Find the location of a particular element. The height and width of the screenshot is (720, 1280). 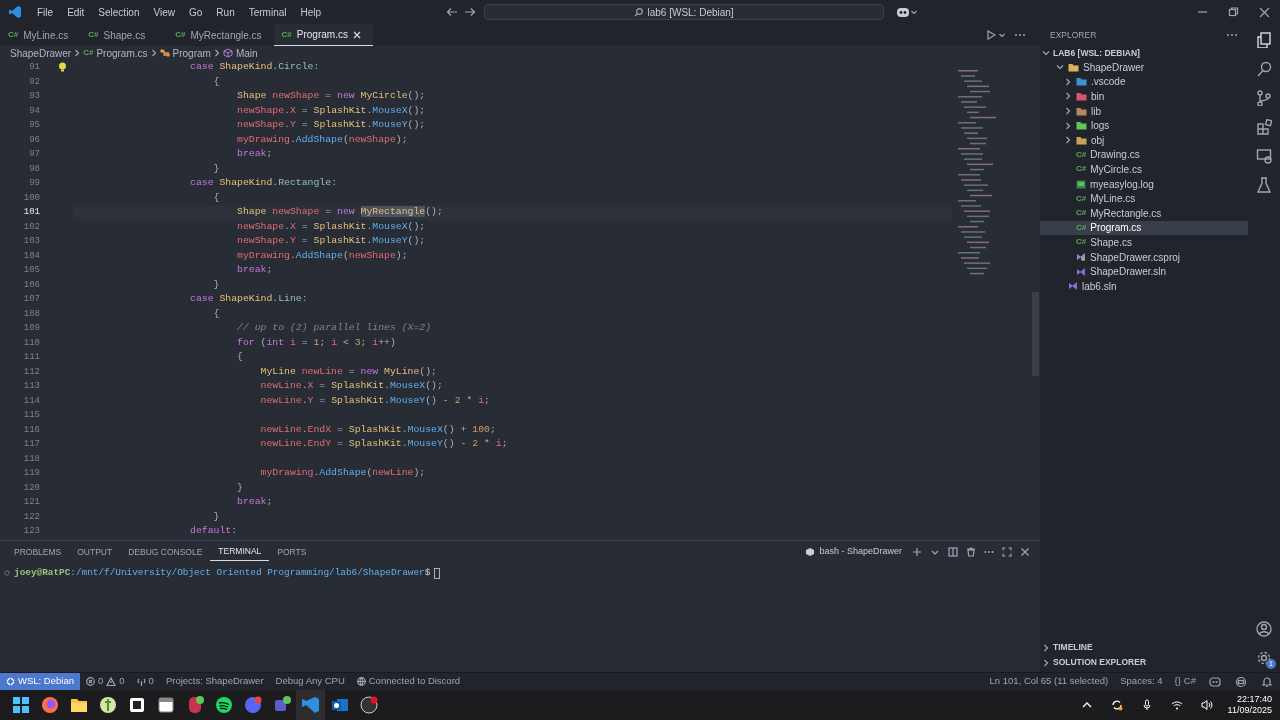

tree-item: C# Shape.cs is located at coordinates (1144, 242).